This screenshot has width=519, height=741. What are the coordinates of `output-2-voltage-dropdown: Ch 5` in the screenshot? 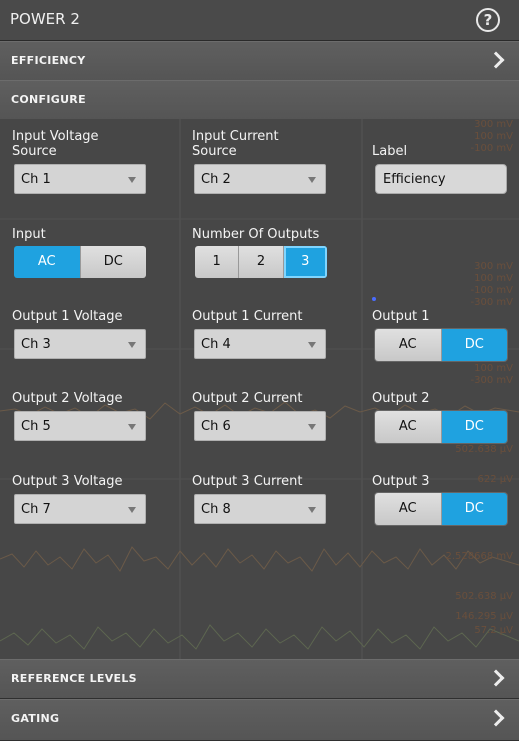 It's located at (80, 426).